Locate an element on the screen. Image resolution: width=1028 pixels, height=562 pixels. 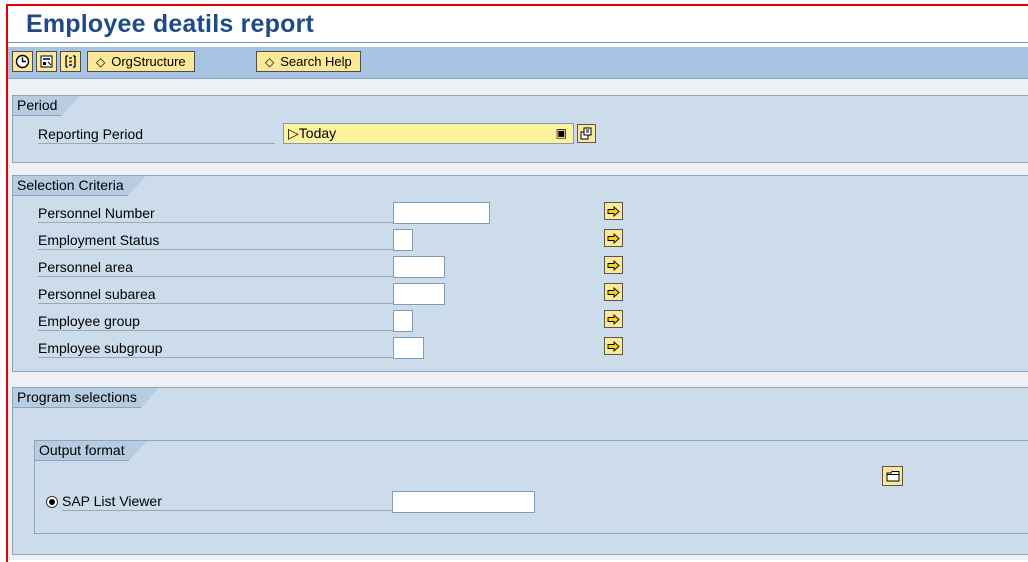
title-divider is located at coordinates (518, 42).